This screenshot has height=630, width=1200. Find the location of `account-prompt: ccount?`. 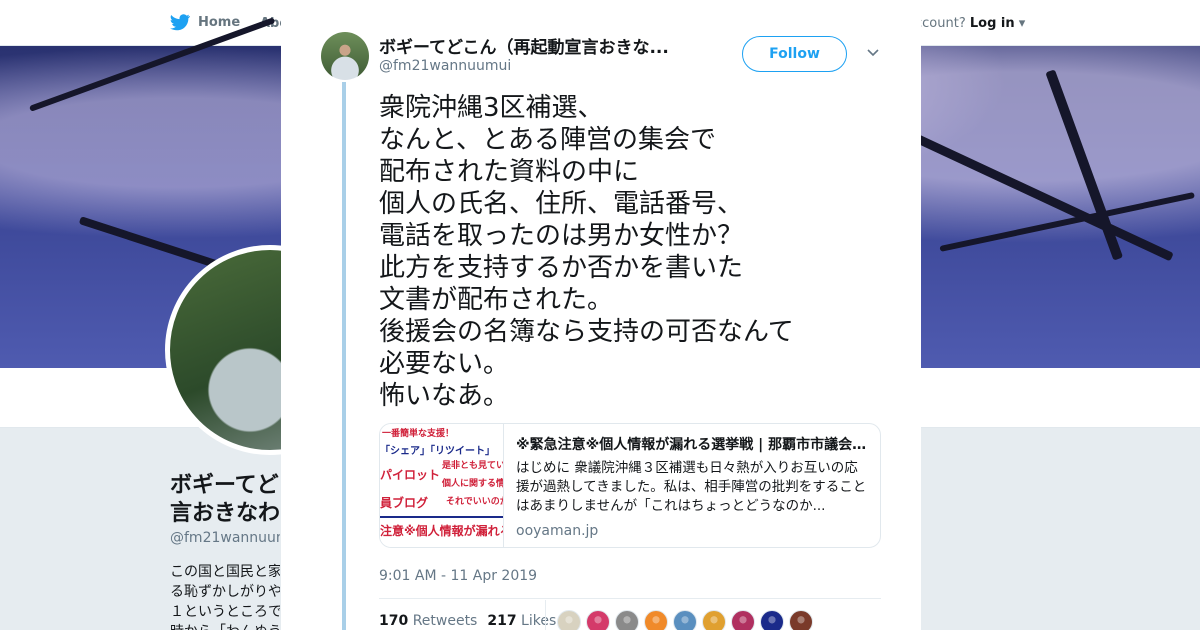

account-prompt: ccount? is located at coordinates (940, 23).